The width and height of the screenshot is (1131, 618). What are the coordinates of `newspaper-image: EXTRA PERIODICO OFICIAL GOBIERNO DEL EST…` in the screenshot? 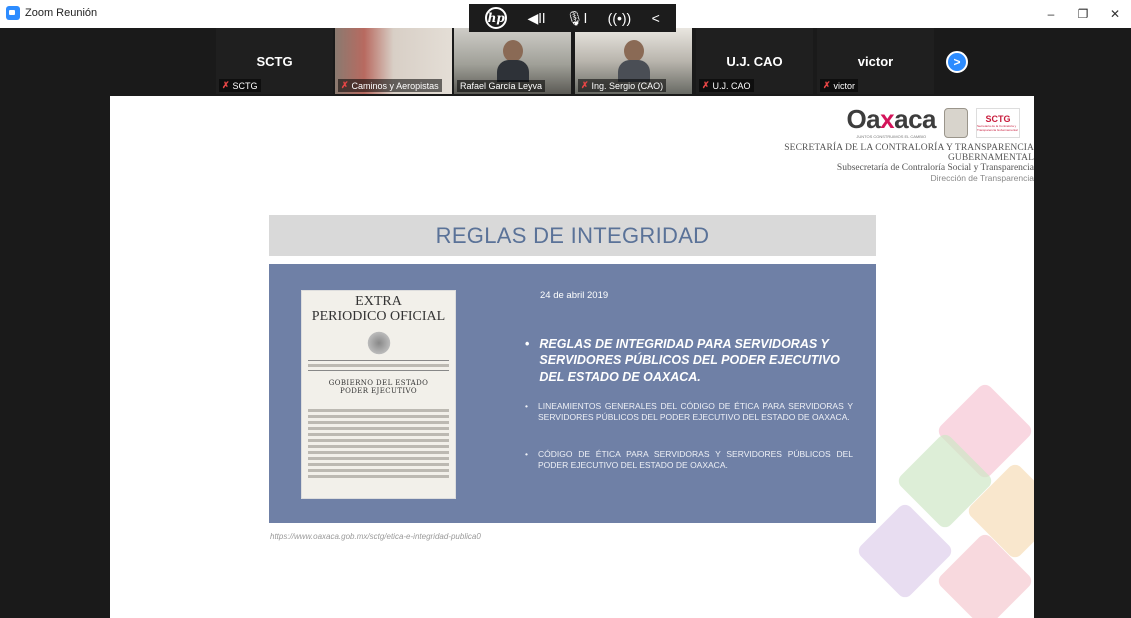 It's located at (378, 394).